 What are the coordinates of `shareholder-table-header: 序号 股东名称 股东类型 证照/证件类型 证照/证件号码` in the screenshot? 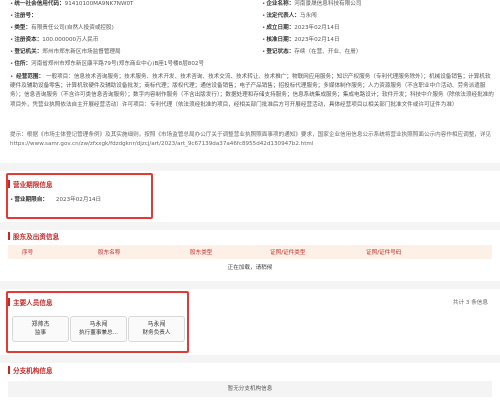 It's located at (250, 252).